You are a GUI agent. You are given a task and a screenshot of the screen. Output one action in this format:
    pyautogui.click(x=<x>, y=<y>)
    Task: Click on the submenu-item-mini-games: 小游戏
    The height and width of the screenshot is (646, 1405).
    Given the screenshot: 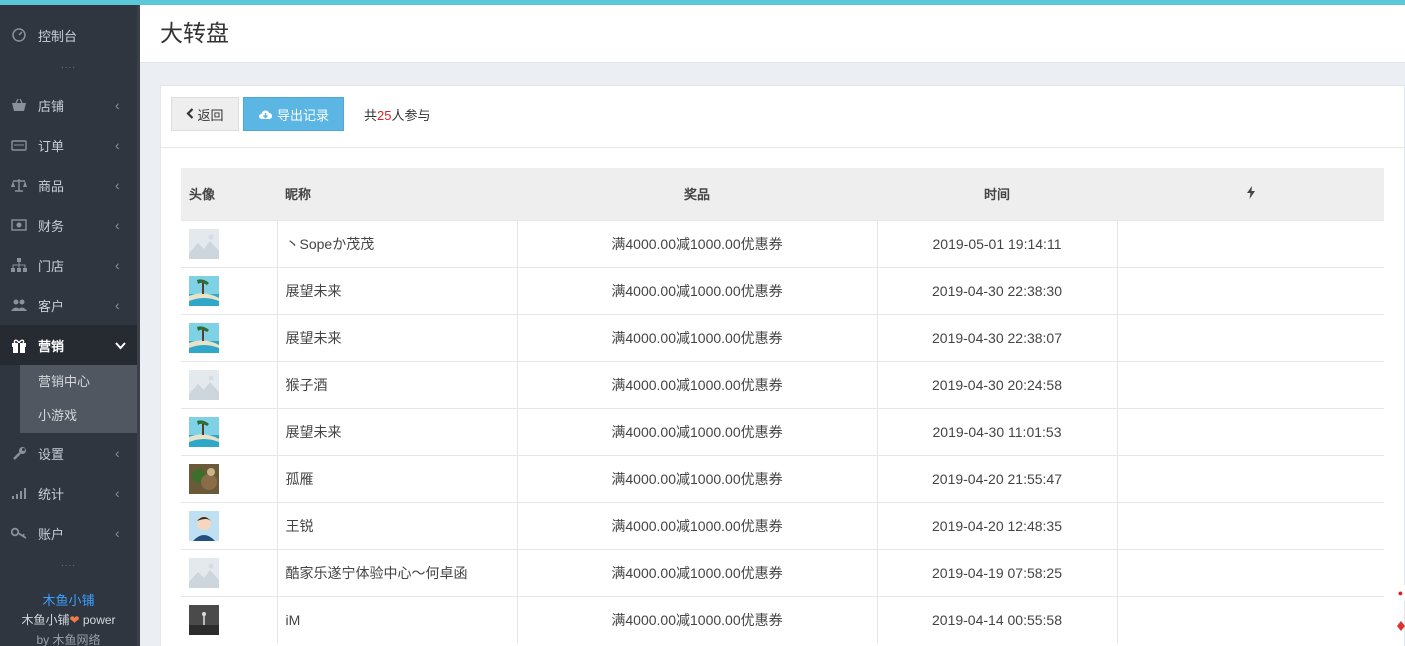 What is the action you would take?
    pyautogui.click(x=78, y=416)
    